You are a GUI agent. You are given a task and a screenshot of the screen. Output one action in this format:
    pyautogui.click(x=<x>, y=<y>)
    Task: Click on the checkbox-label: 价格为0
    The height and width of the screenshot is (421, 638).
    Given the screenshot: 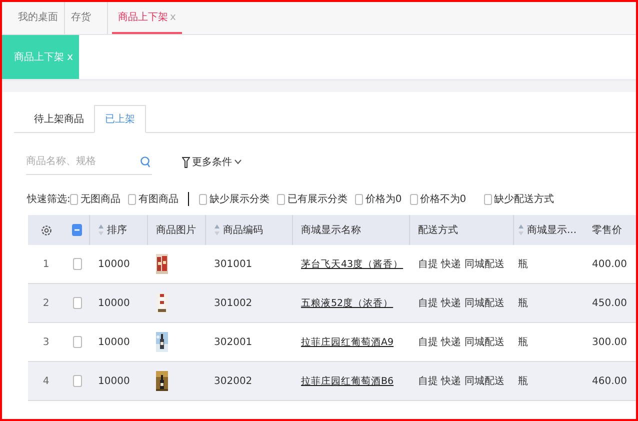 What is the action you would take?
    pyautogui.click(x=383, y=199)
    